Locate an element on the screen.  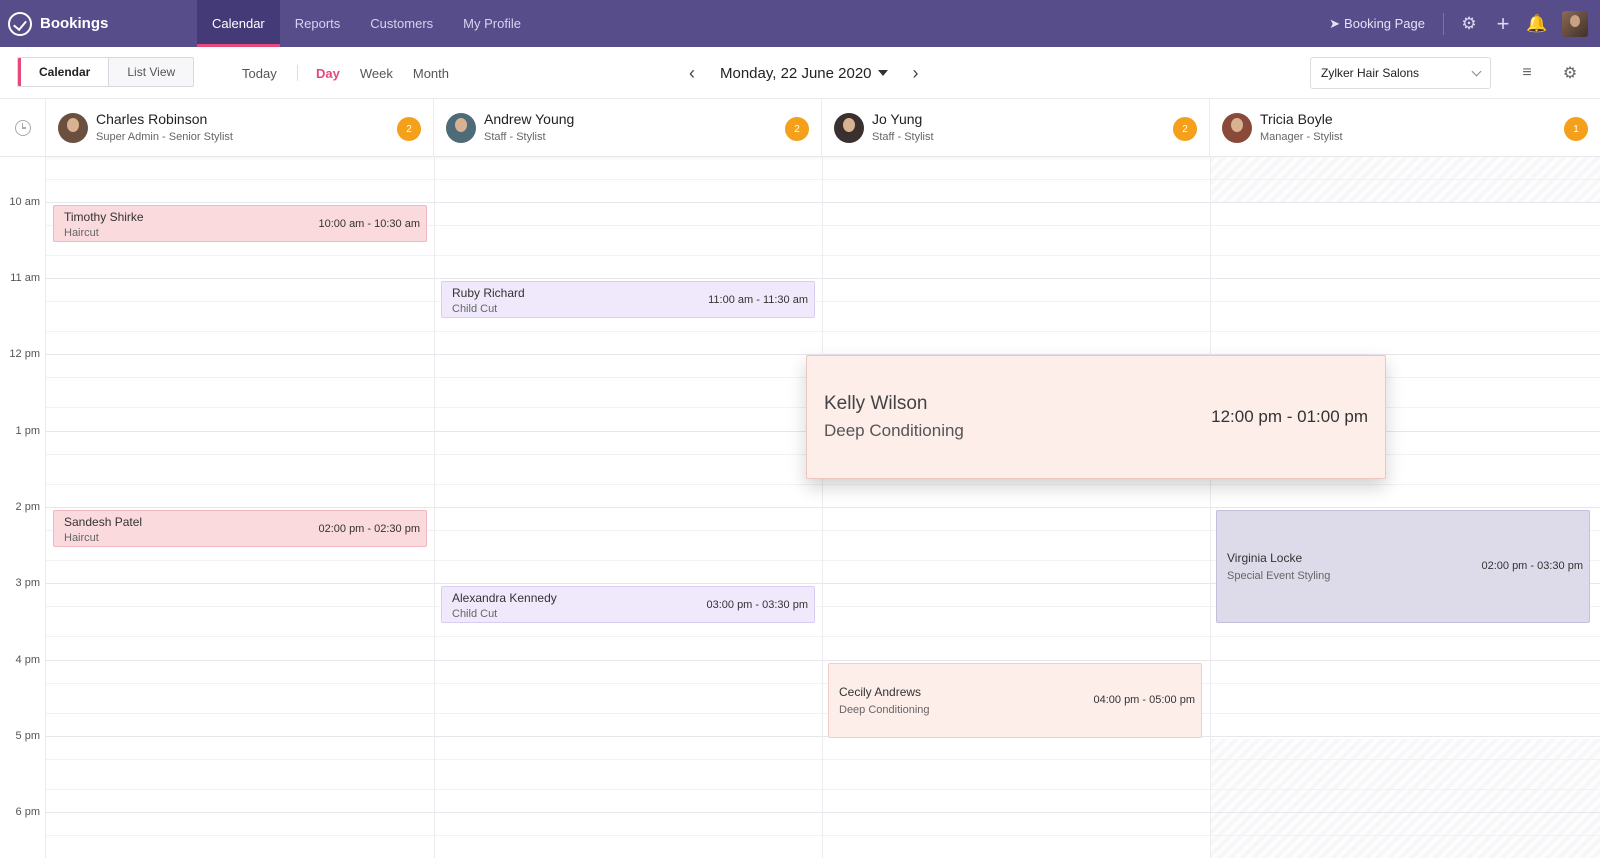
app-name: Bookings is located at coordinates (74, 23).